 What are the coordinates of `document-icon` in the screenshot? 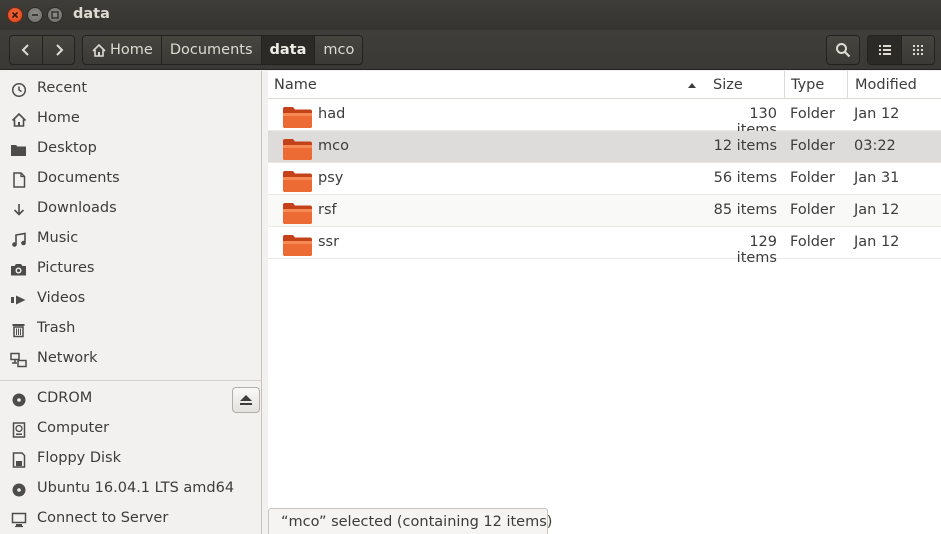 It's located at (18, 179).